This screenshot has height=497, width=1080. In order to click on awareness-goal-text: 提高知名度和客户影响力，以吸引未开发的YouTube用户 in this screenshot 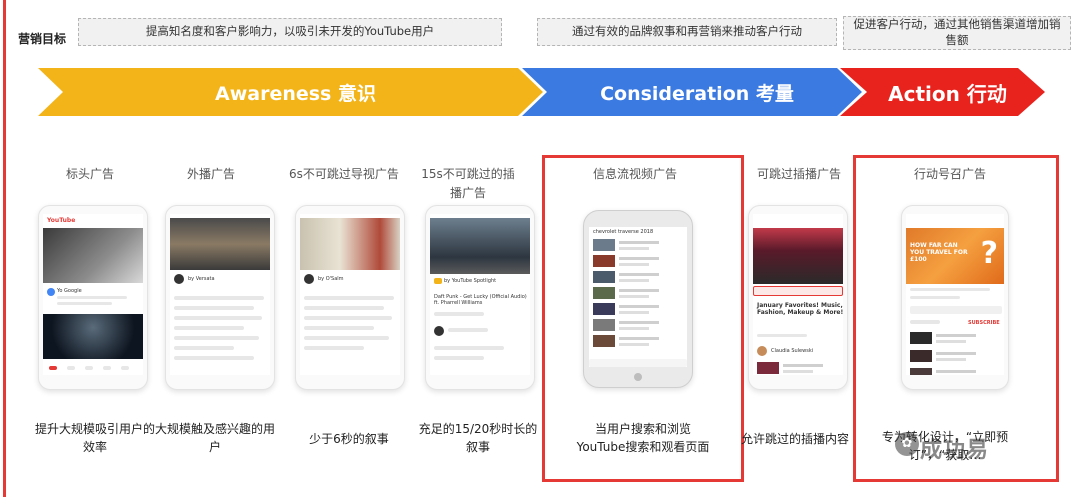, I will do `click(290, 31)`.